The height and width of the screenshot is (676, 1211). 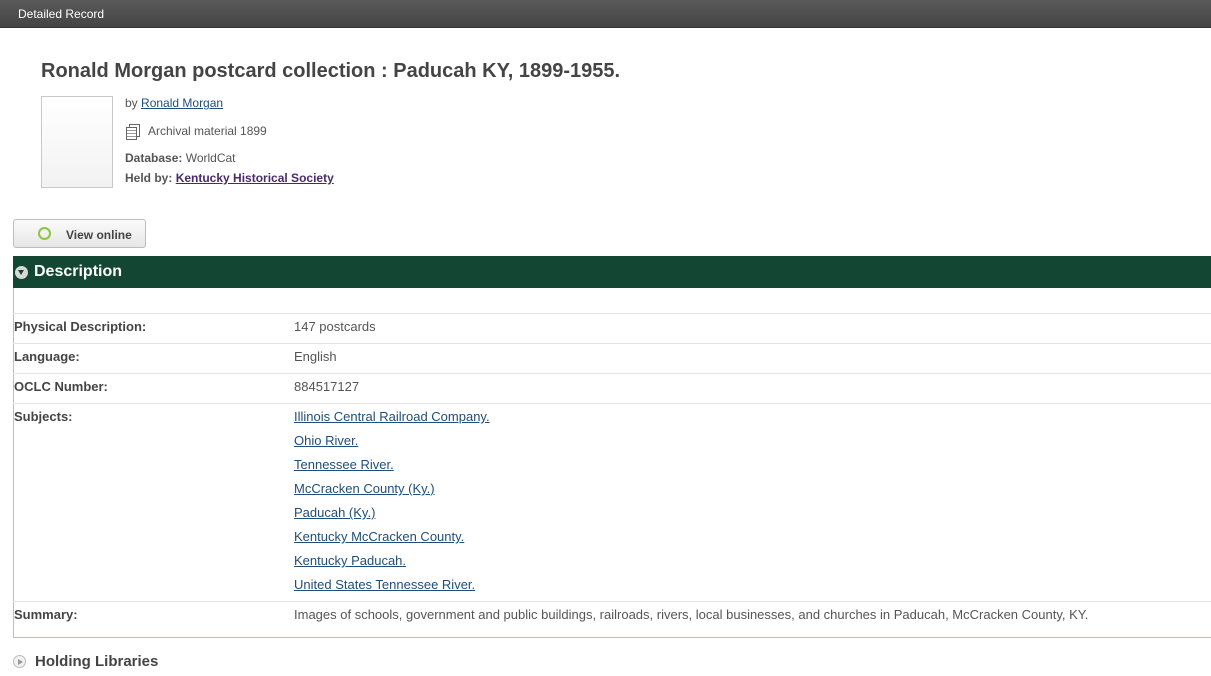 What do you see at coordinates (326, 440) in the screenshot?
I see `subject-link: Ohio River.` at bounding box center [326, 440].